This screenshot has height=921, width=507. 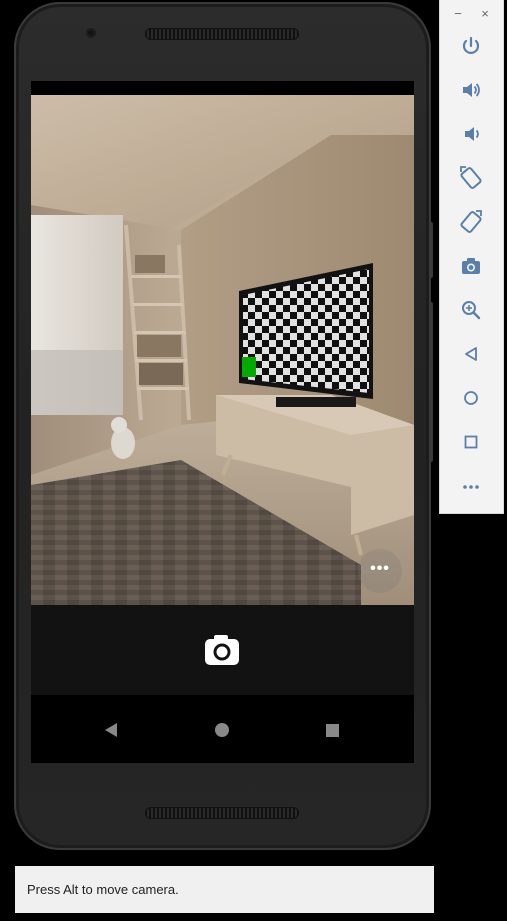 I want to click on status-bar, so click(x=222, y=88).